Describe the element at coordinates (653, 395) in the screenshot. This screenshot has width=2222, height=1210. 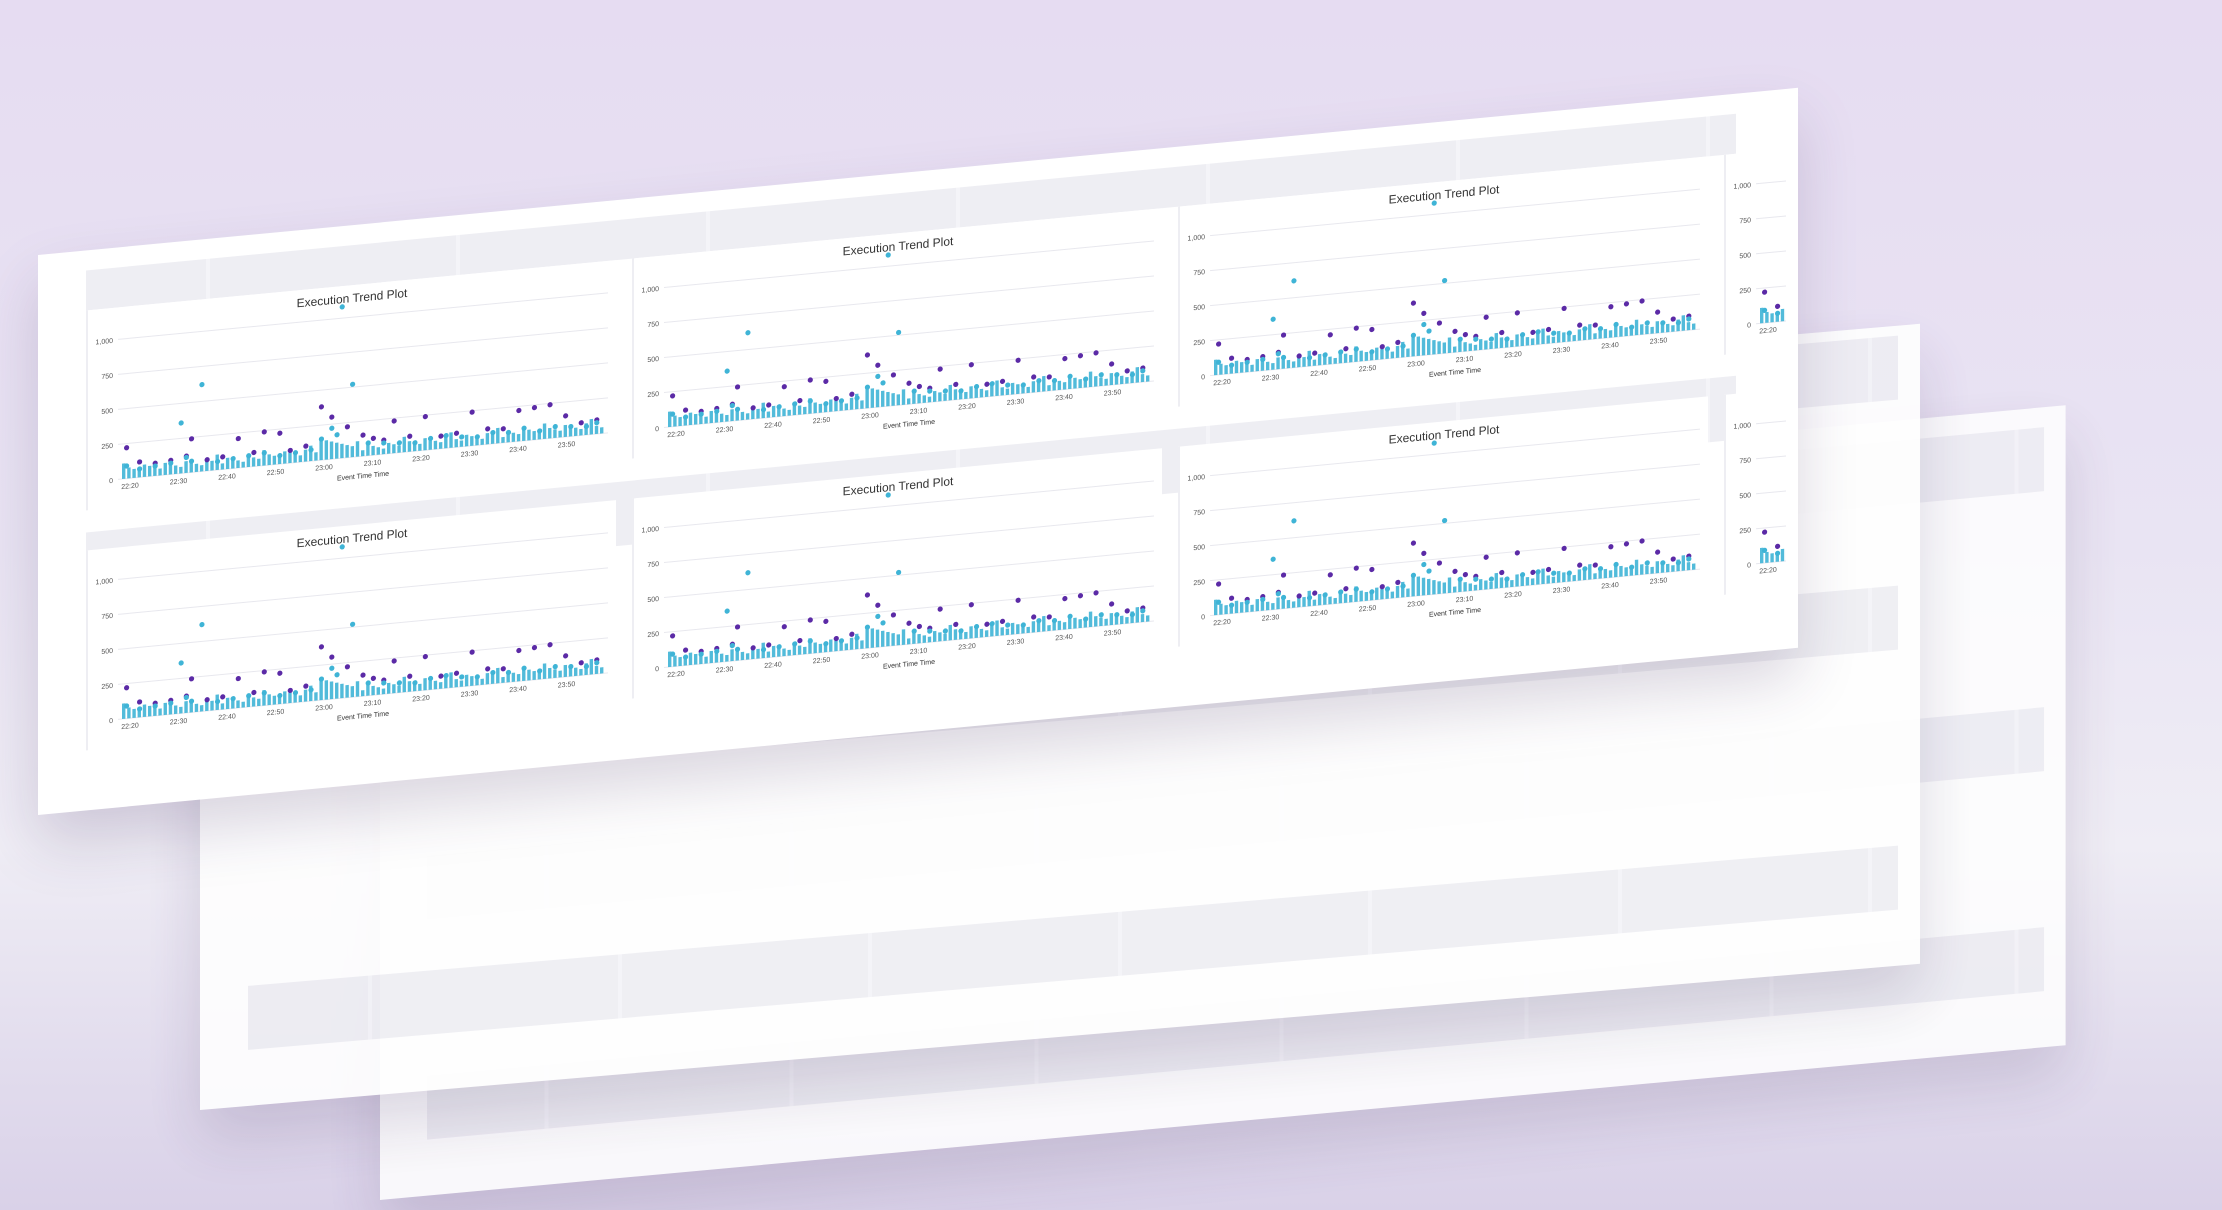
I see `y-tick-label: 250` at that location.